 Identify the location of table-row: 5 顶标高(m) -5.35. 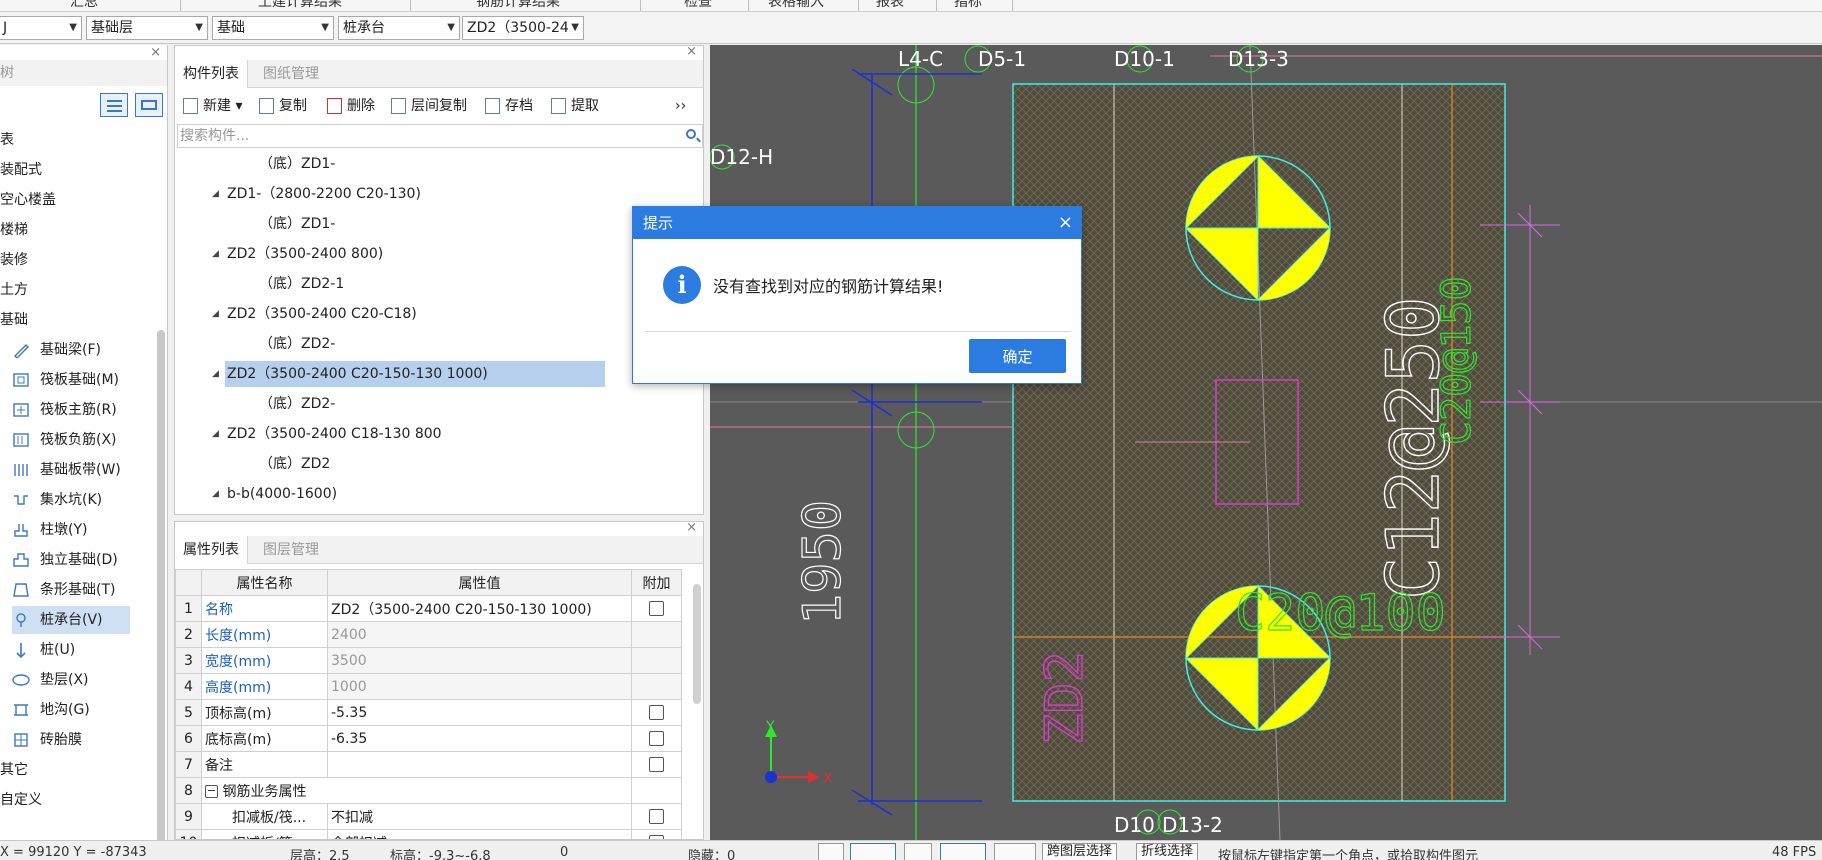
(428, 712).